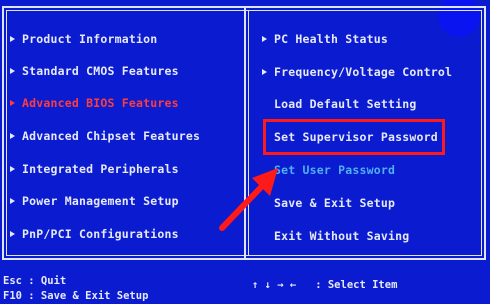 This screenshot has width=490, height=304. I want to click on menu-item-product-information: Product Information, so click(83, 39).